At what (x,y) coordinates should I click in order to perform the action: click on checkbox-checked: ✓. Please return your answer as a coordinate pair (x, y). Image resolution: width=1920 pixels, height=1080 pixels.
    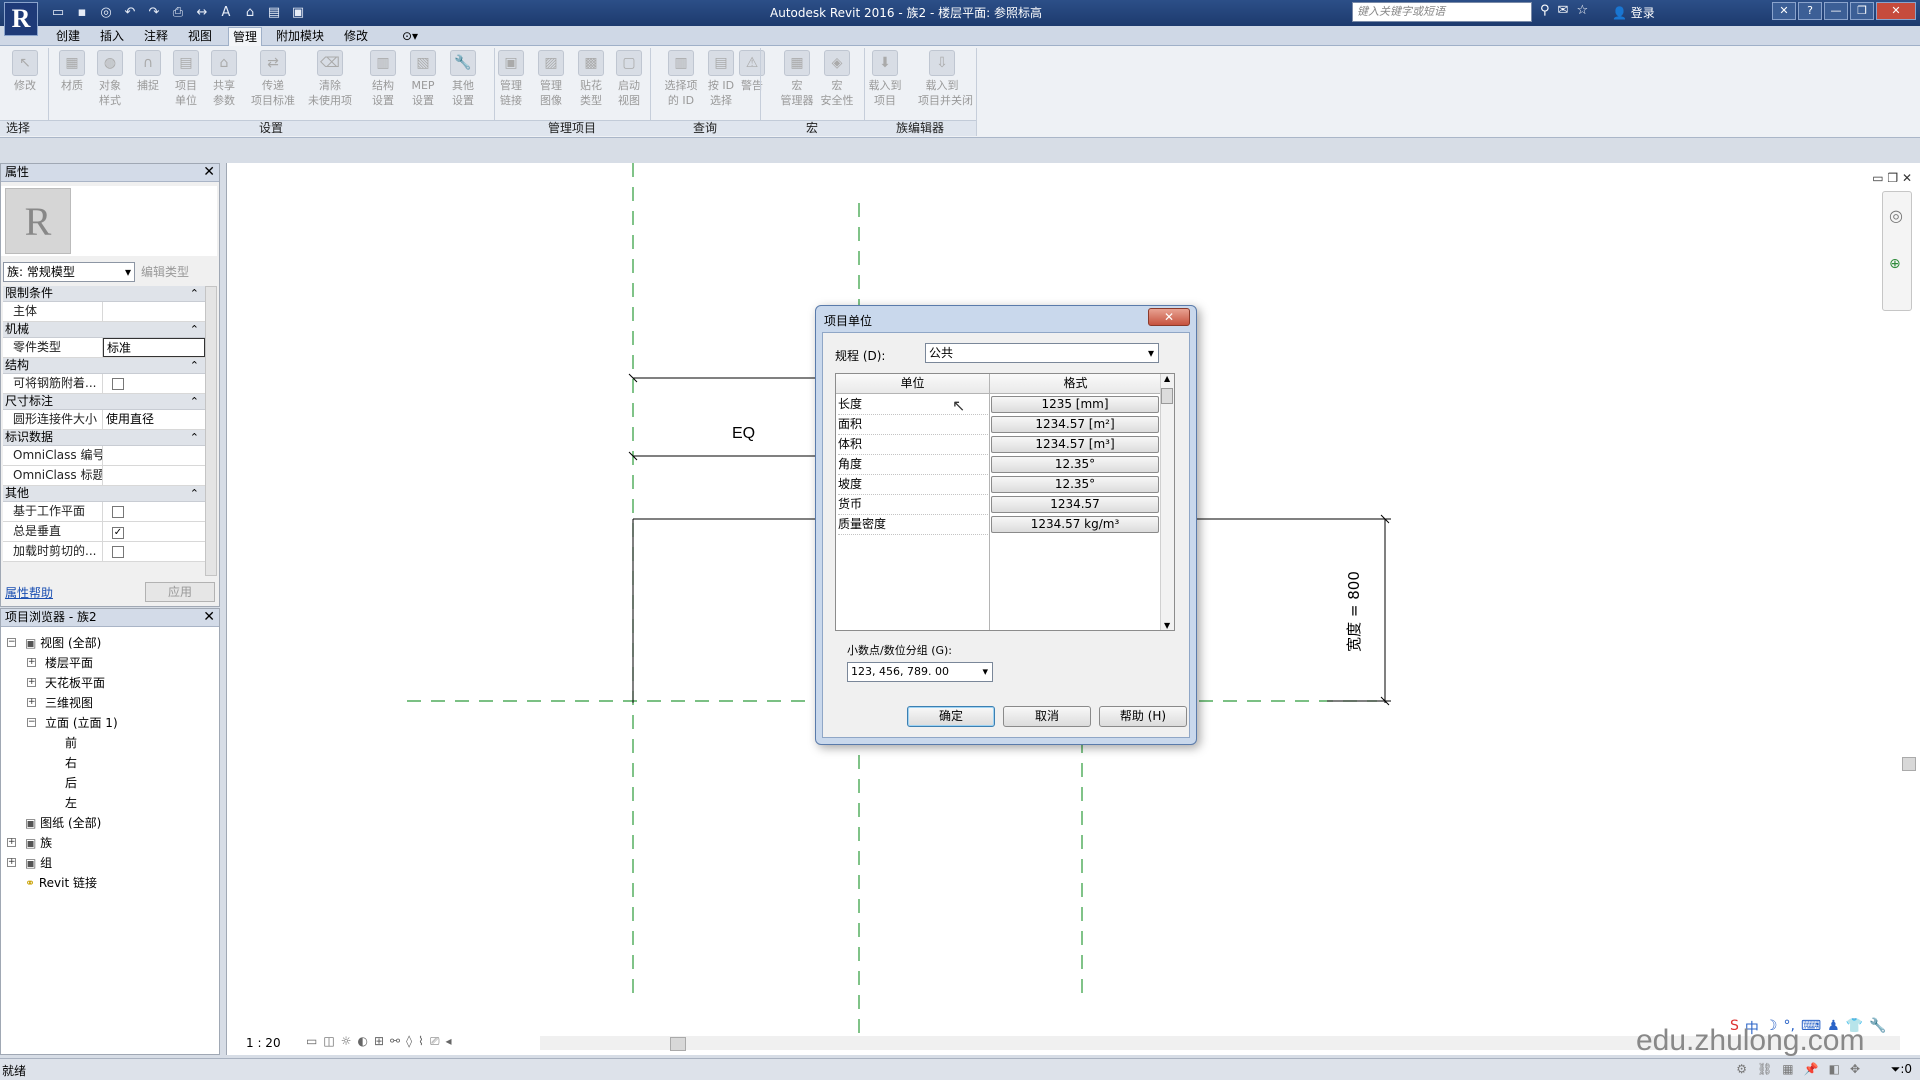
    Looking at the image, I should click on (118, 533).